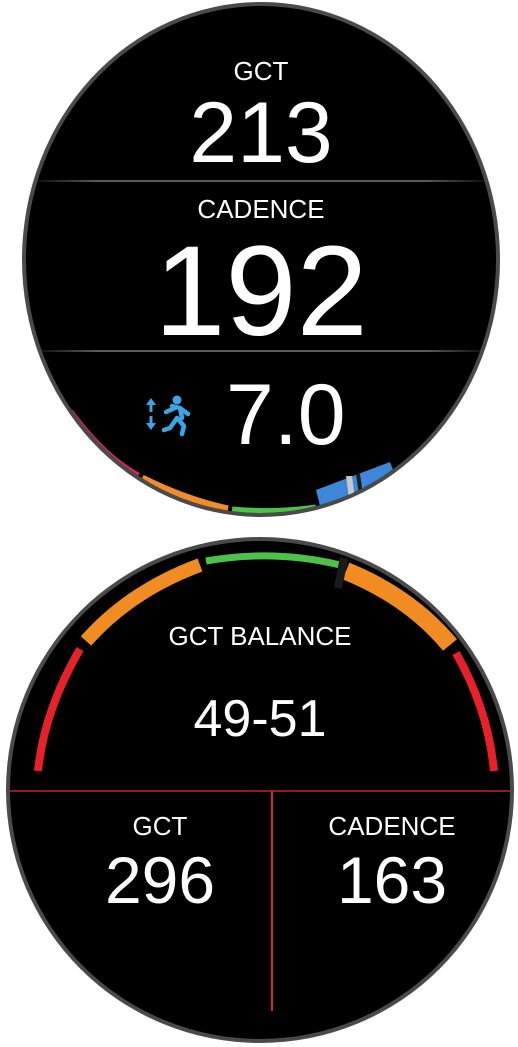  What do you see at coordinates (260, 719) in the screenshot?
I see `gct-balance-value: 49-51` at bounding box center [260, 719].